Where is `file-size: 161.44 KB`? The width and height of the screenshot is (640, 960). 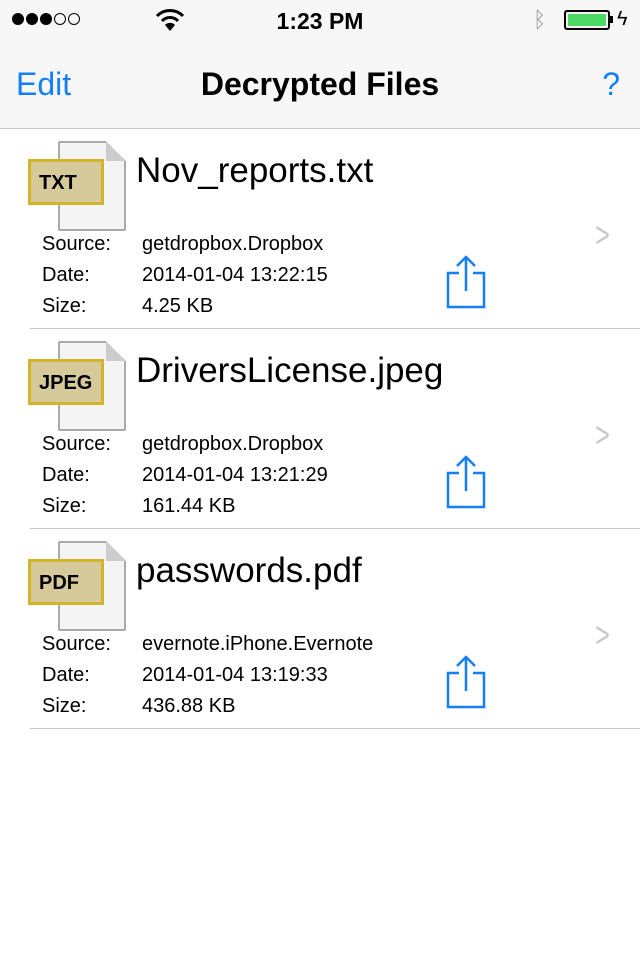
file-size: 161.44 KB is located at coordinates (189, 506).